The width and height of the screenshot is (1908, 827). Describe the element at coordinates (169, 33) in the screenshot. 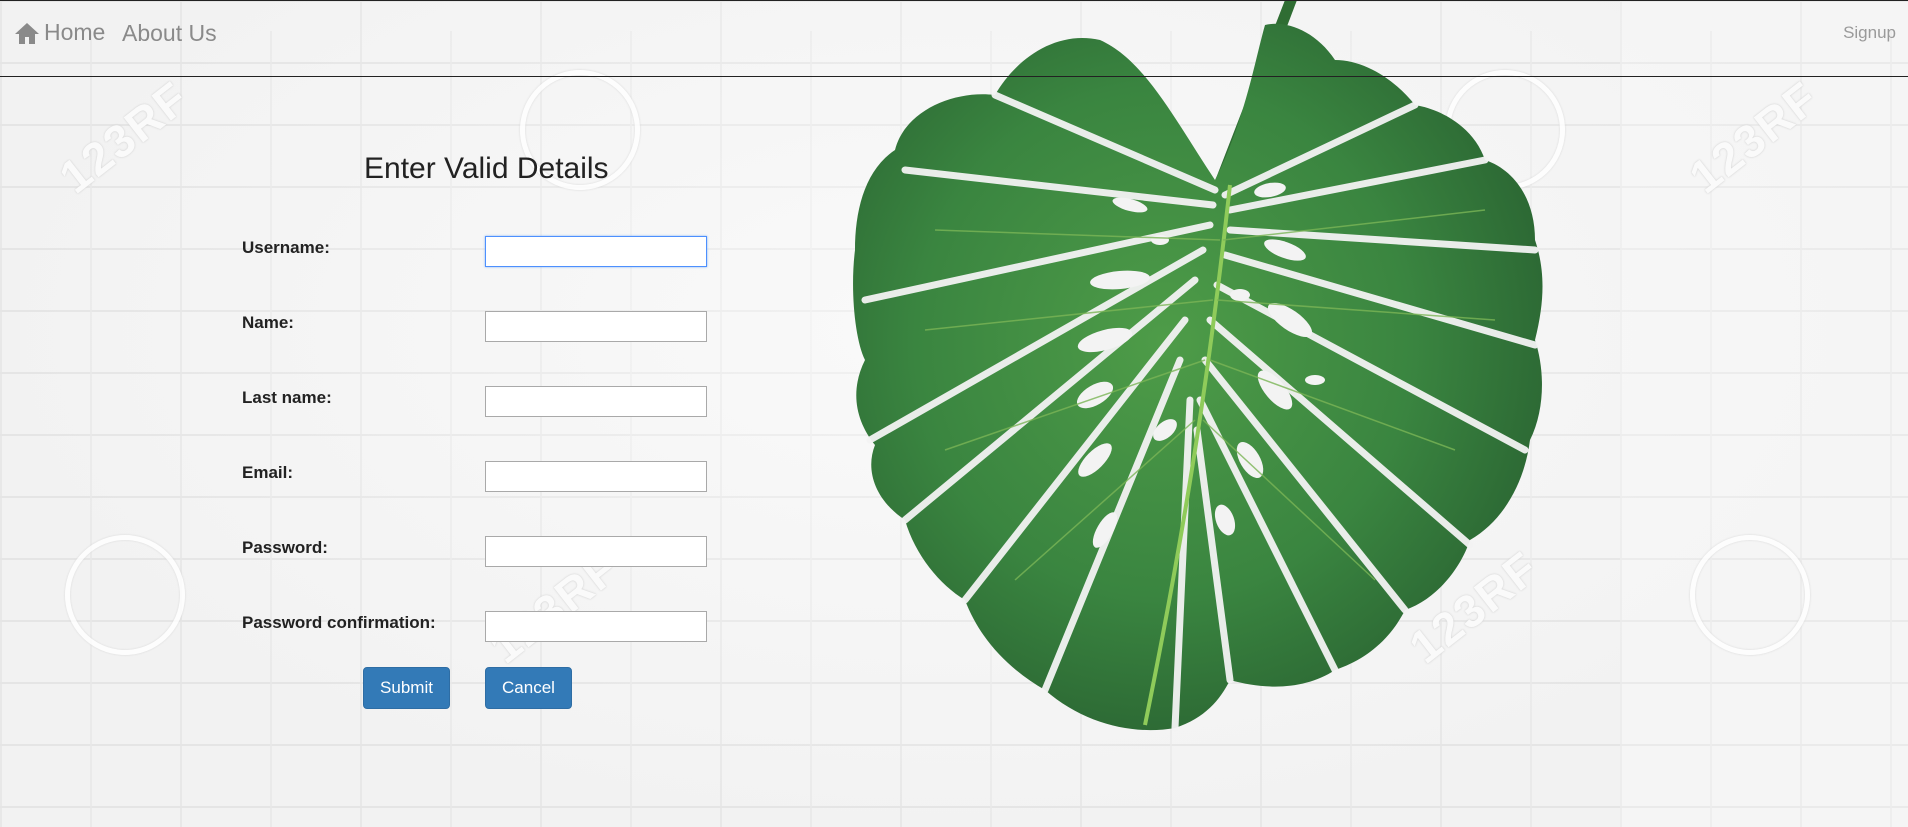

I see `nav-about-us-link: About Us` at that location.